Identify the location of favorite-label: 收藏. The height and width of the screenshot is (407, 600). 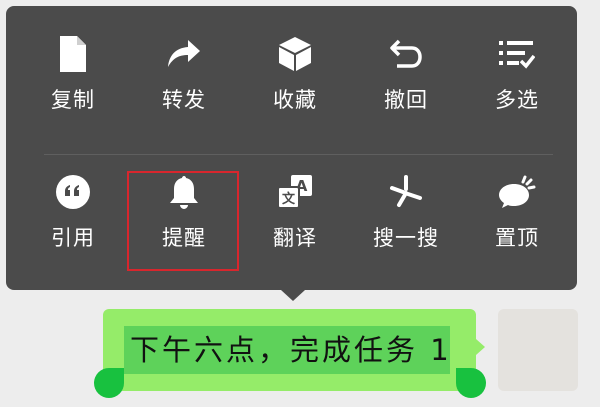
(295, 100).